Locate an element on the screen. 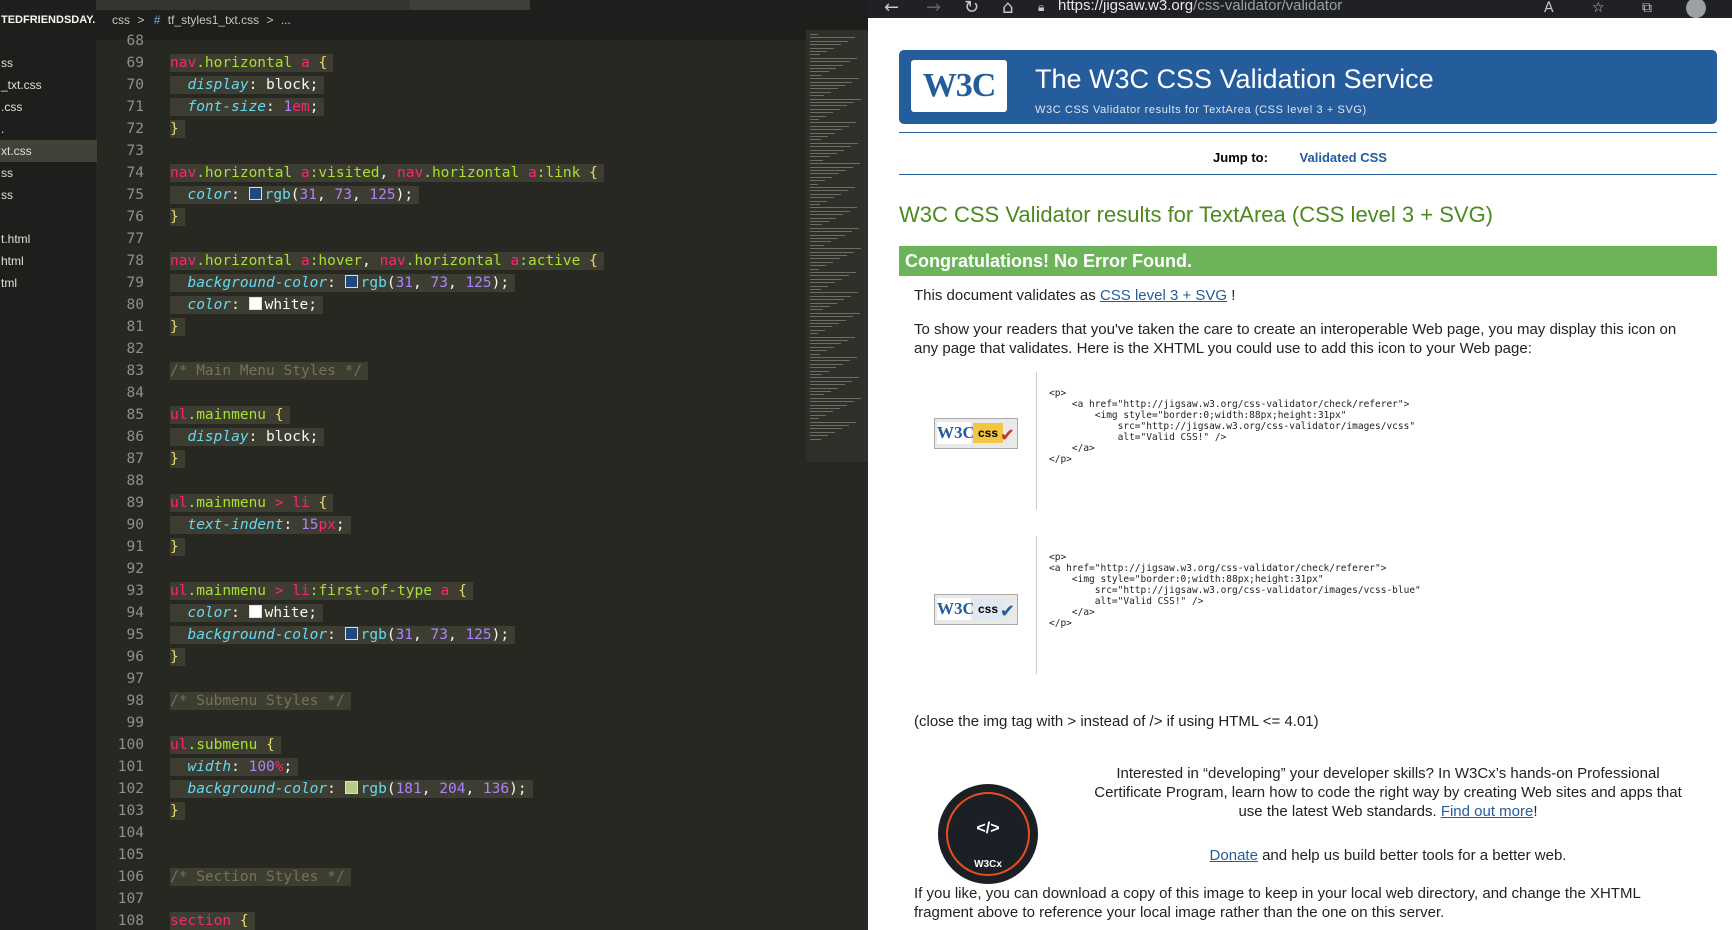 This screenshot has width=1732, height=930. home-icon: ⌂ is located at coordinates (1007, 9).